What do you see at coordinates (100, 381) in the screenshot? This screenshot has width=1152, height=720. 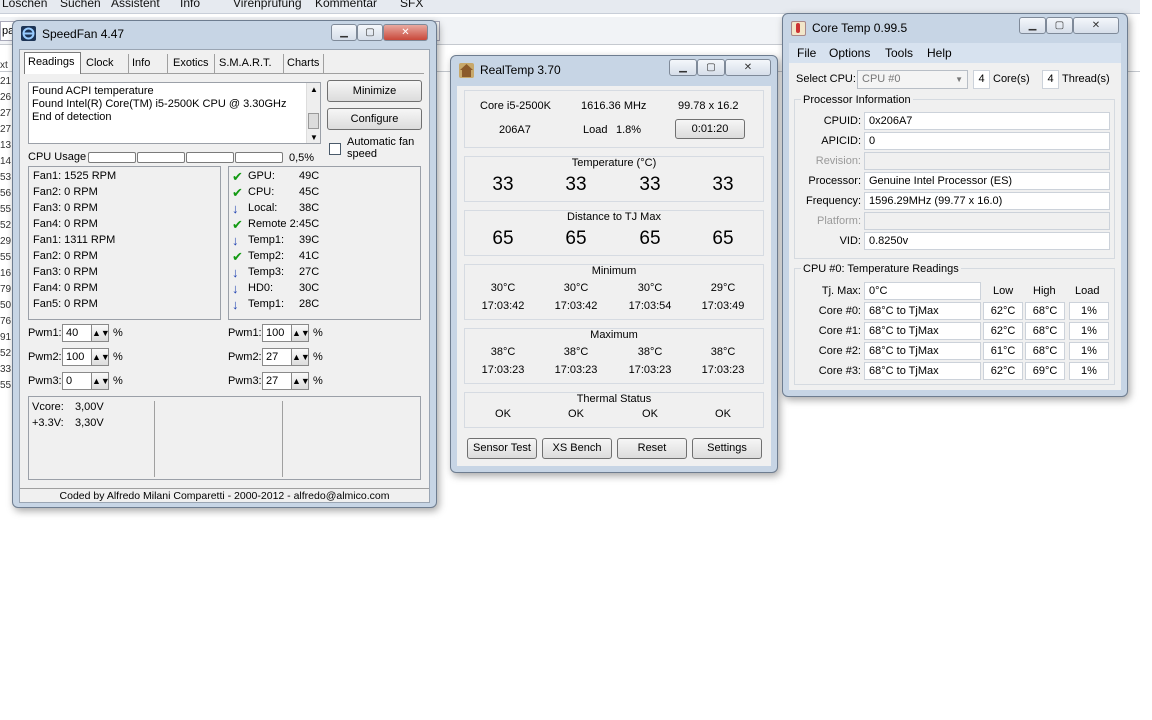 I see `pwm3-spinner-icon: ▲▼` at bounding box center [100, 381].